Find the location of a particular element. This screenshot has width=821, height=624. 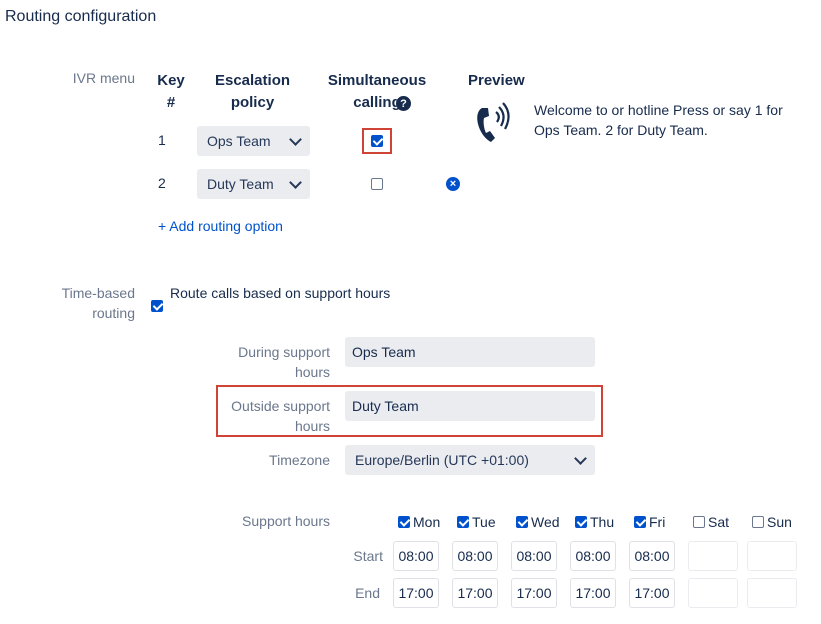

timezone-select: Europe/Berlin (UTC +01:00) is located at coordinates (470, 460).